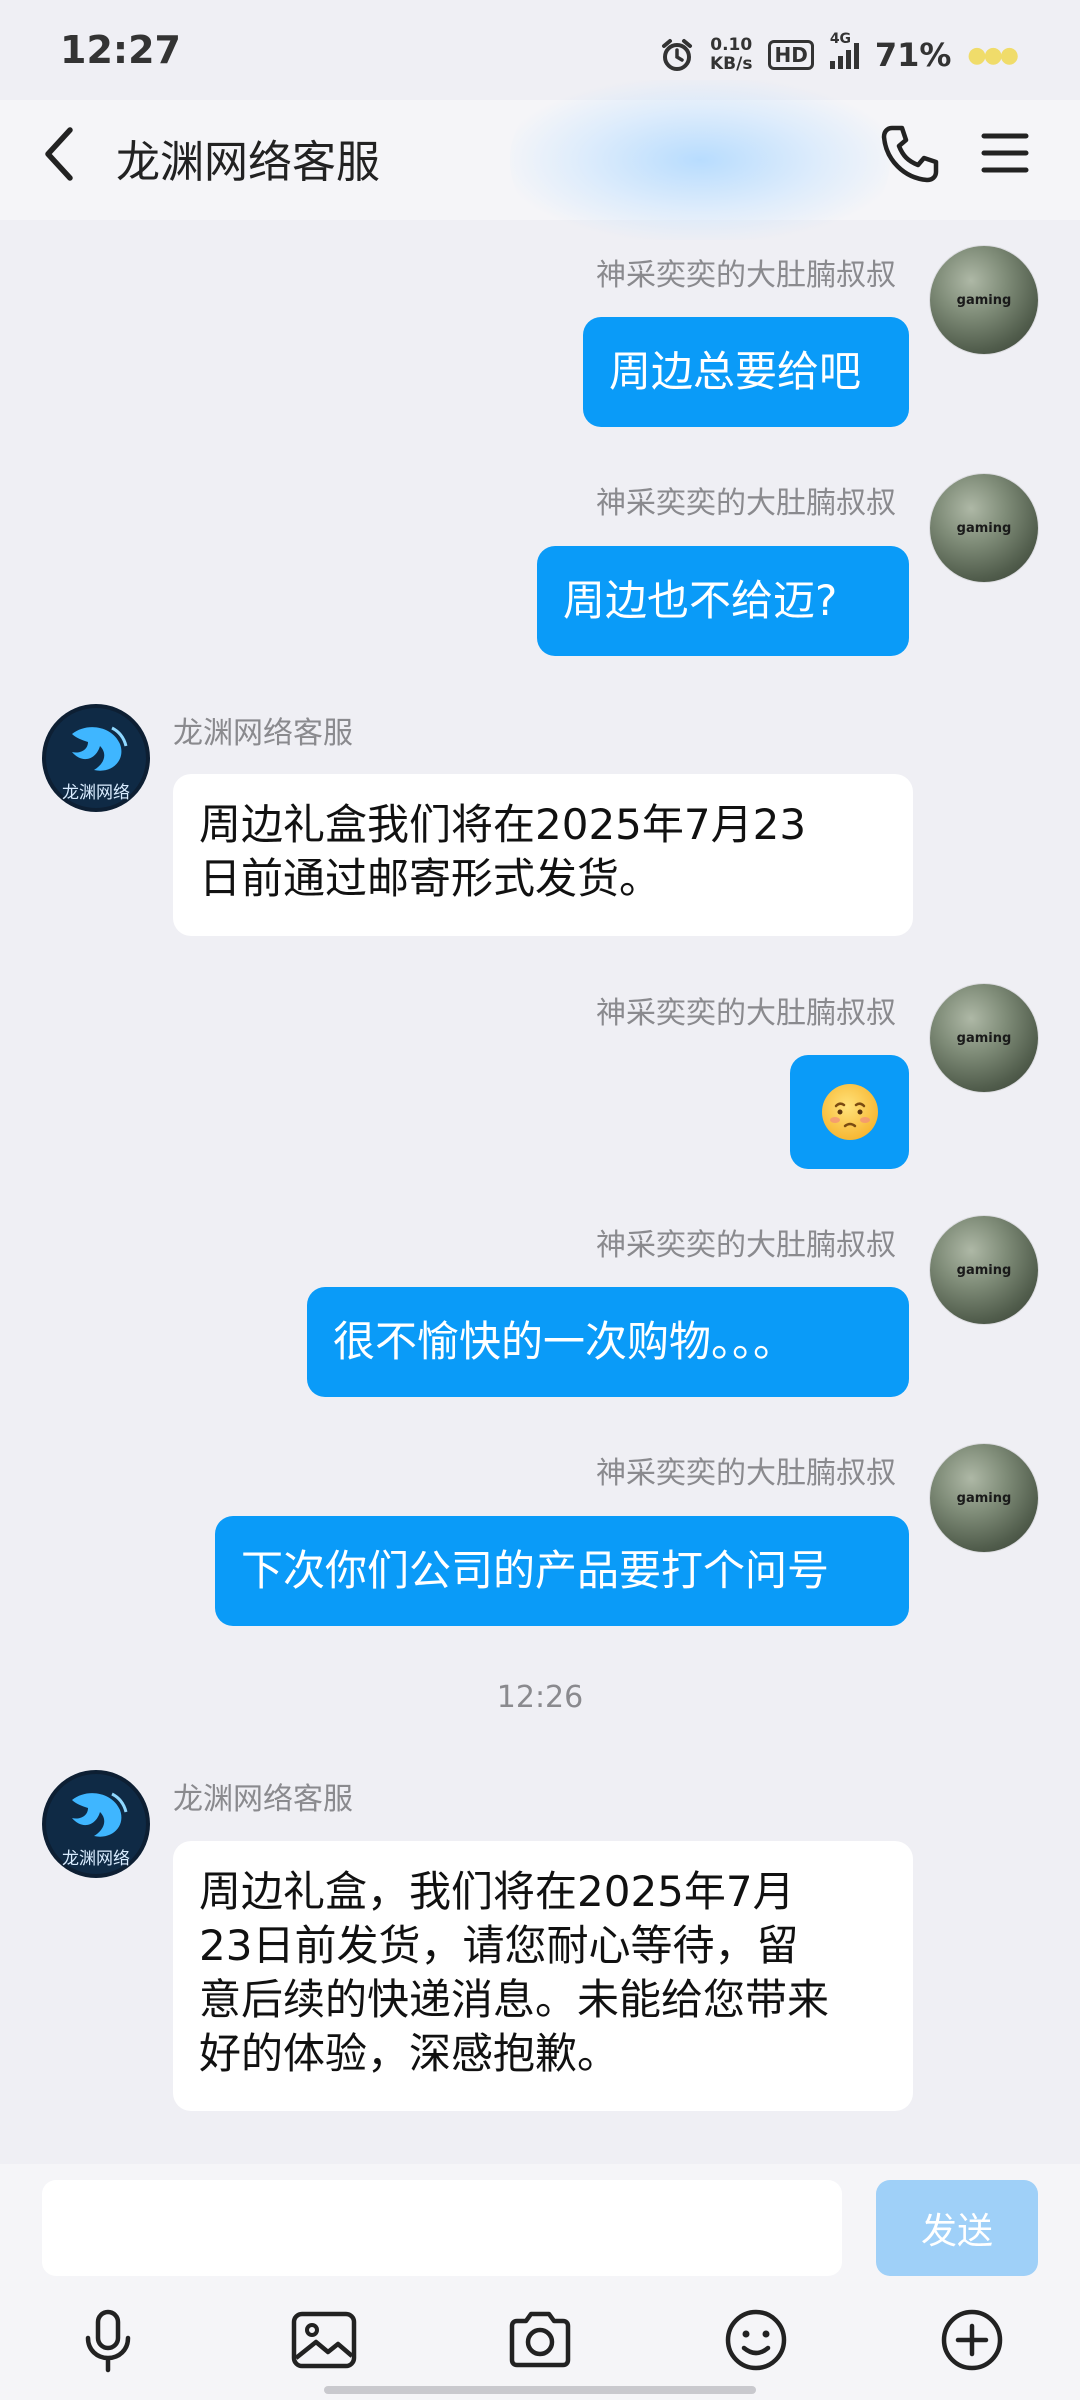 This screenshot has height=2400, width=1080. What do you see at coordinates (564, 1341) in the screenshot?
I see `message-text: 很不愉快的一次购物。。。` at bounding box center [564, 1341].